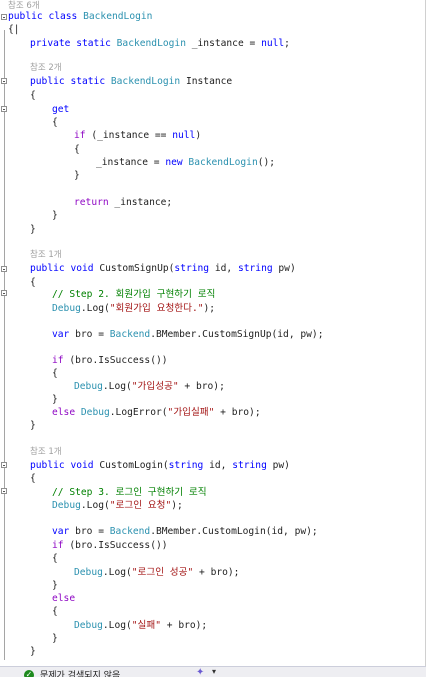 The height and width of the screenshot is (677, 426). I want to click on type-name: Backend, so click(130, 531).